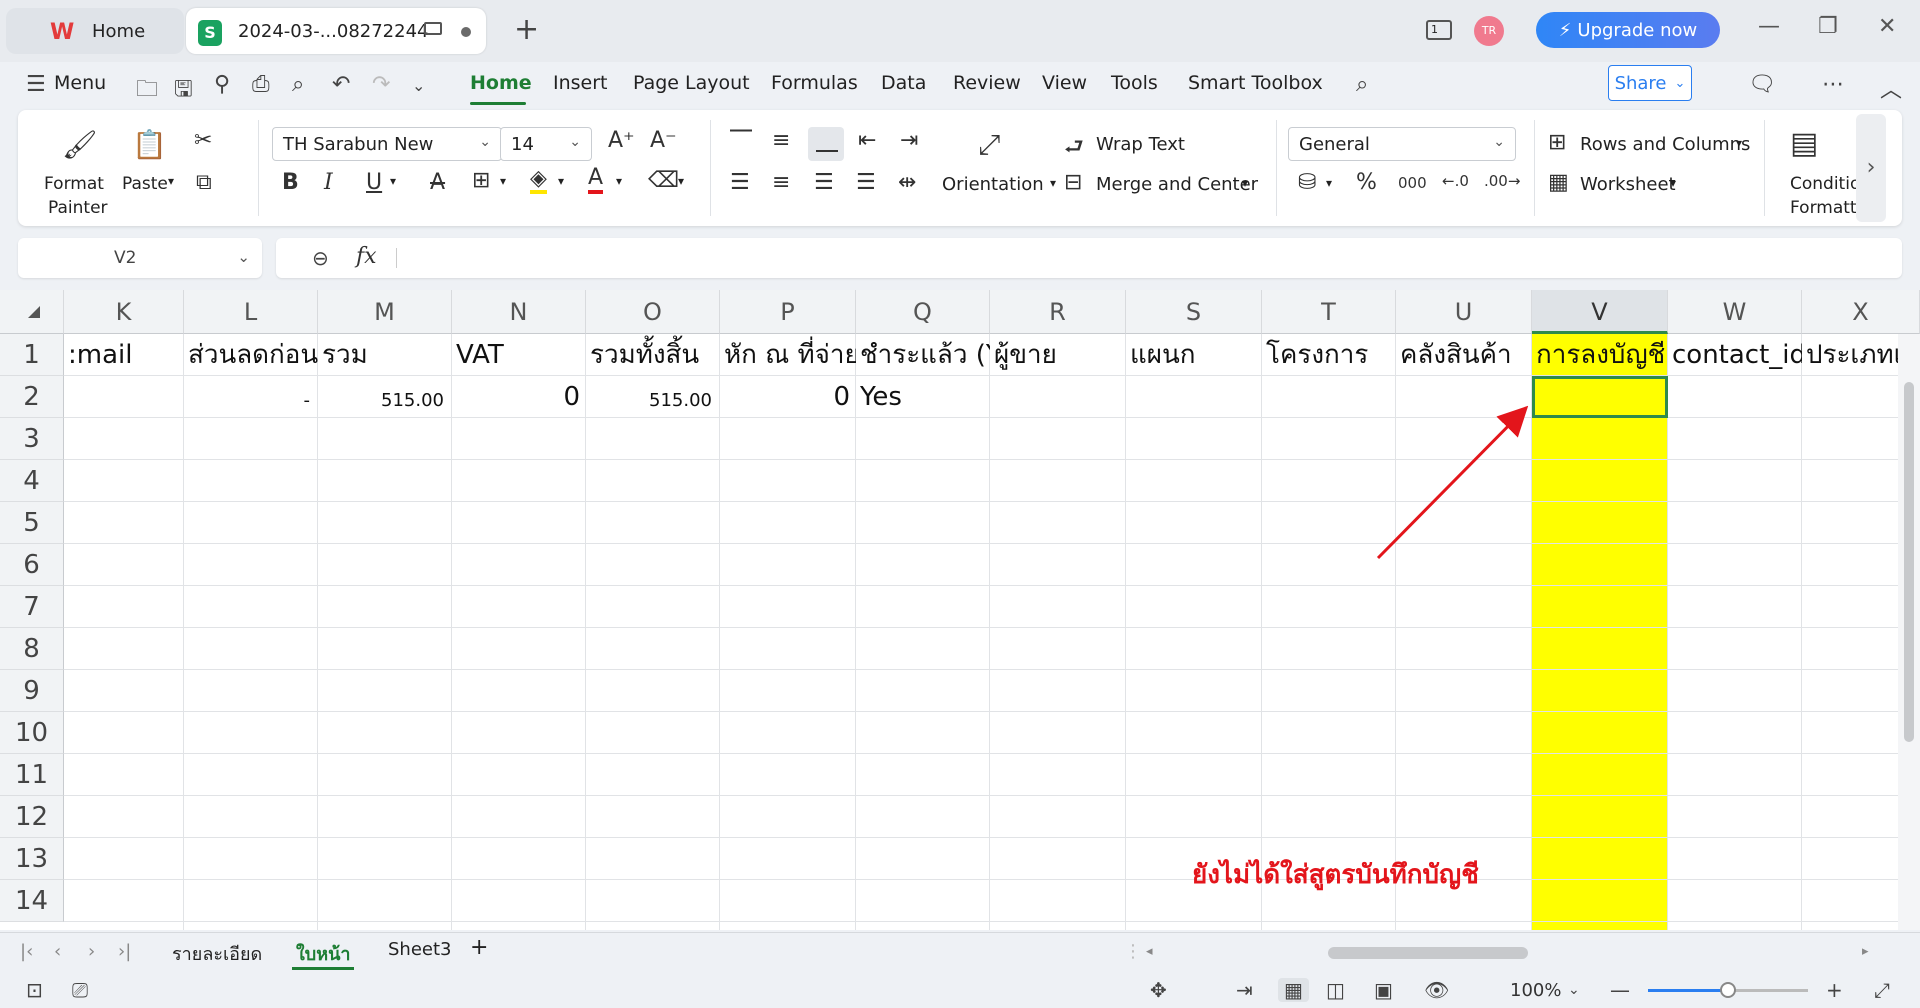  Describe the element at coordinates (503, 181) in the screenshot. I see `borders-chevron-icon: ▾` at that location.